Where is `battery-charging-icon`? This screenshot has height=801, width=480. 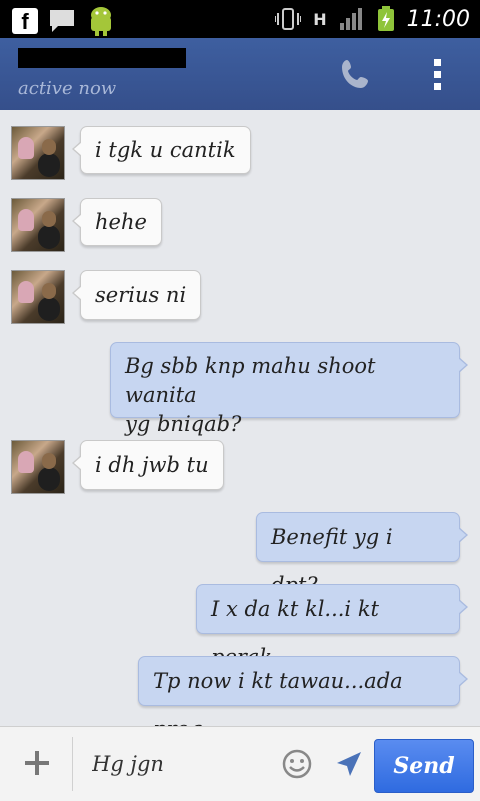
battery-charging-icon is located at coordinates (385, 18).